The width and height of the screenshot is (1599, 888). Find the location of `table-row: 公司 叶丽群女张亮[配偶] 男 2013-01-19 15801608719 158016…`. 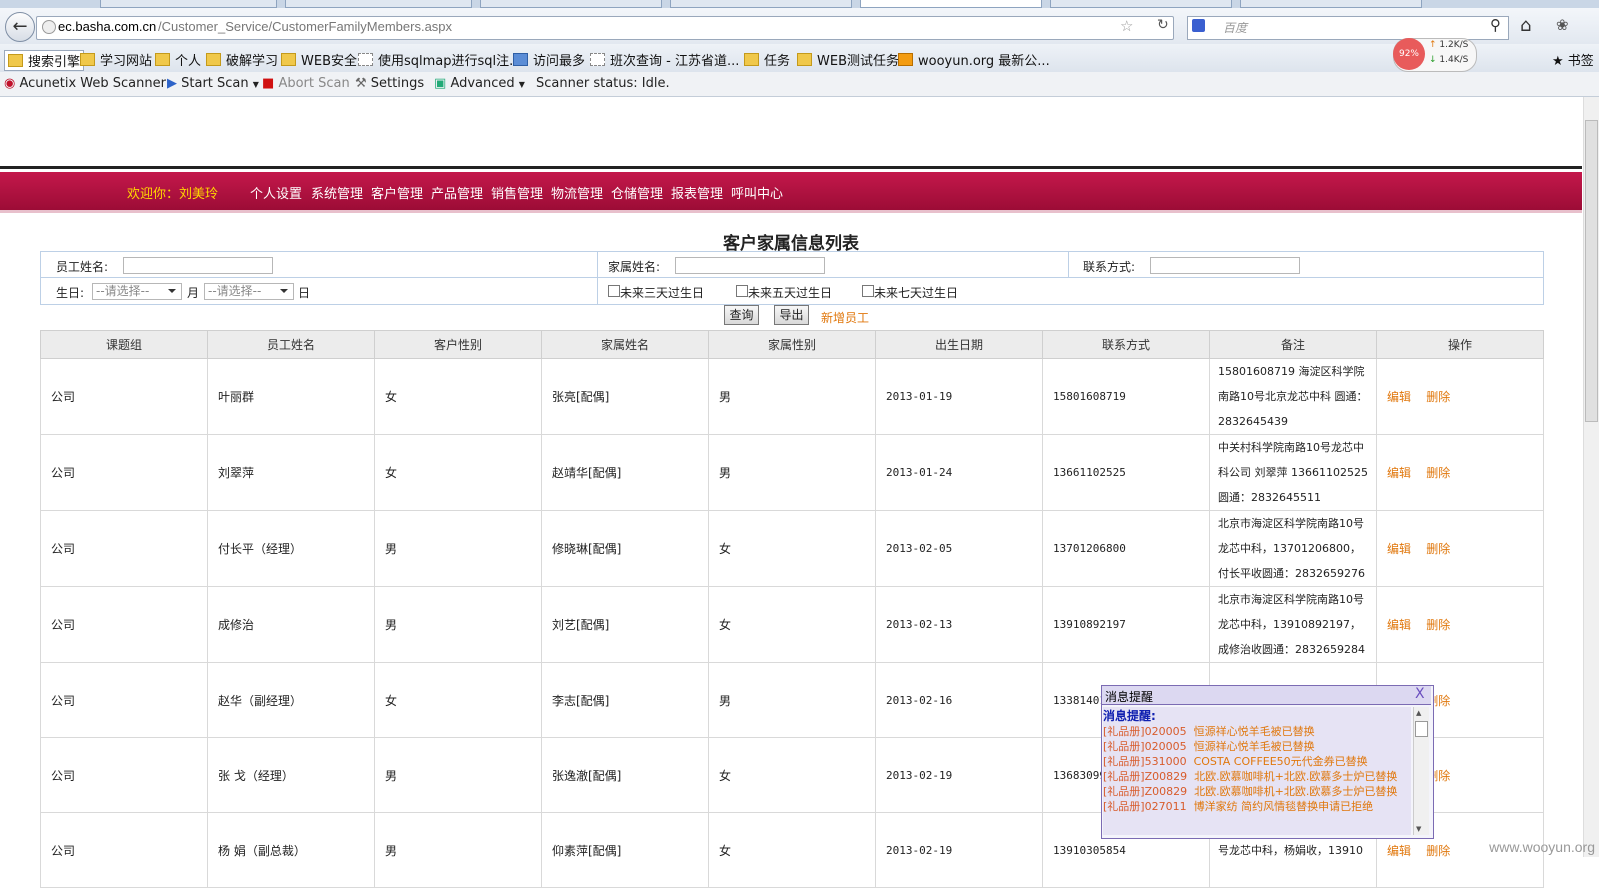

table-row: 公司 叶丽群女张亮[配偶] 男 2013-01-19 15801608719 158016… is located at coordinates (792, 396).